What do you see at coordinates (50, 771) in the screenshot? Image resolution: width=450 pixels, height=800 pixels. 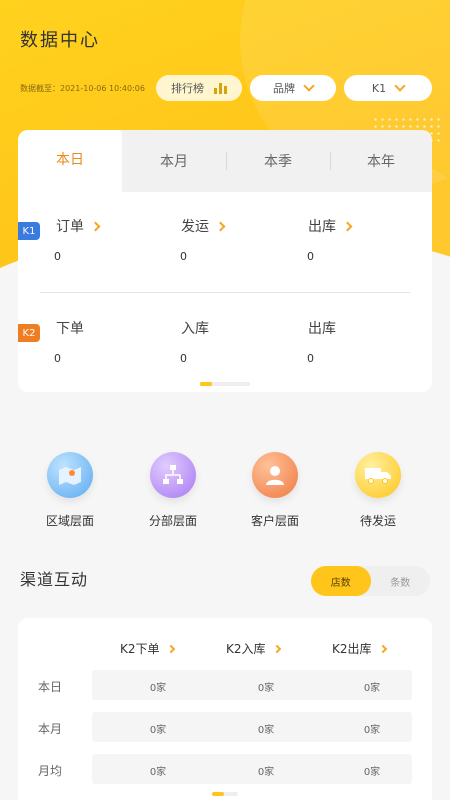 I see `row-label: 月均` at bounding box center [50, 771].